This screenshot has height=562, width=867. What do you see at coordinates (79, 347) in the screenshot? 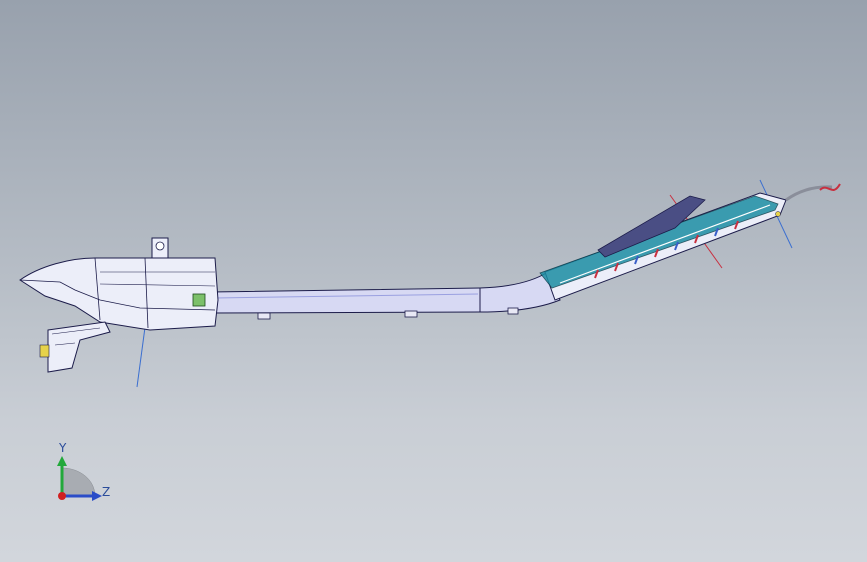
I see `lower-bracket` at bounding box center [79, 347].